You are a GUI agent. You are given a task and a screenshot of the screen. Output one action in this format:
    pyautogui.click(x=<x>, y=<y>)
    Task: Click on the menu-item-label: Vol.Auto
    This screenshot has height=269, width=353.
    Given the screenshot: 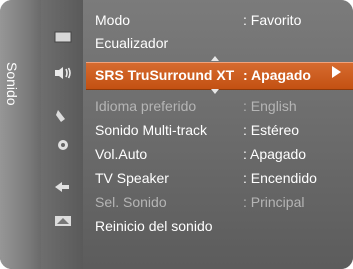 What is the action you would take?
    pyautogui.click(x=121, y=154)
    